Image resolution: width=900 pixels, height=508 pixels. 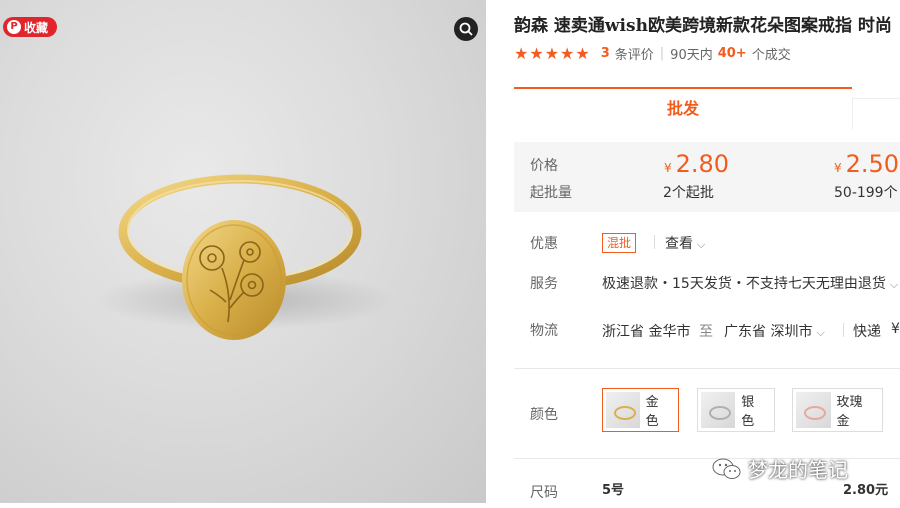 I want to click on review-count-suffix: 条评价, so click(x=634, y=53).